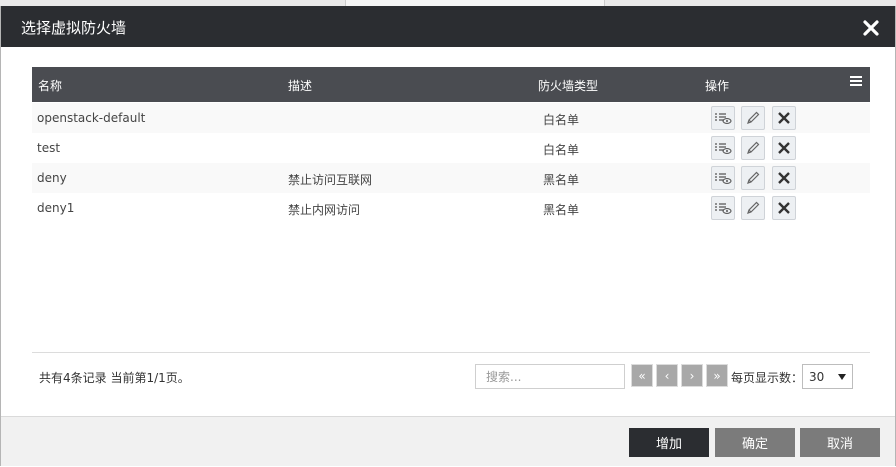 Image resolution: width=896 pixels, height=467 pixels. Describe the element at coordinates (50, 86) in the screenshot. I see `column-header-name: 名称` at that location.